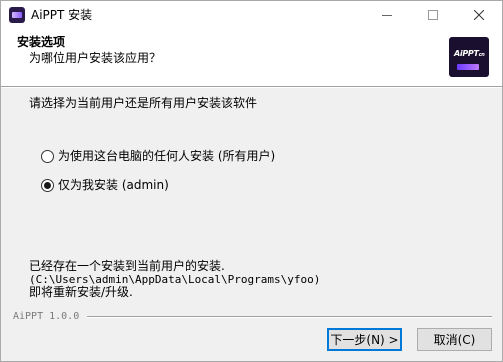  What do you see at coordinates (113, 185) in the screenshot?
I see `option-current-user-label: 仅为我安装 (admin)` at bounding box center [113, 185].